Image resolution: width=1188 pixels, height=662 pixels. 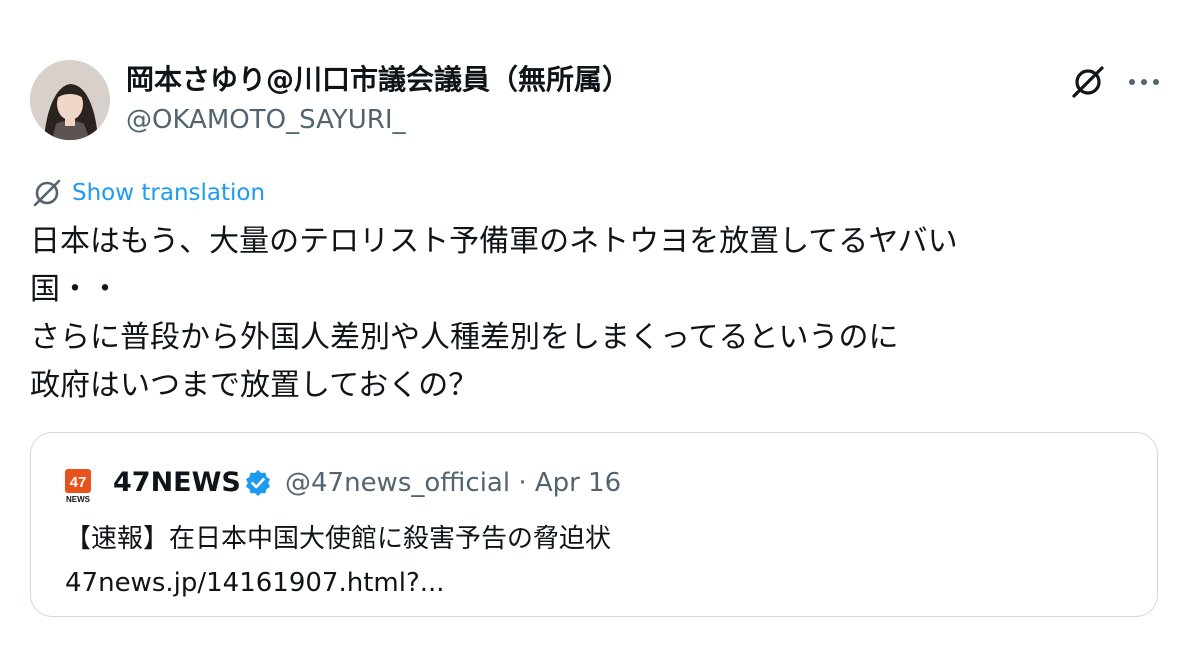 I want to click on author-avatar, so click(x=70, y=100).